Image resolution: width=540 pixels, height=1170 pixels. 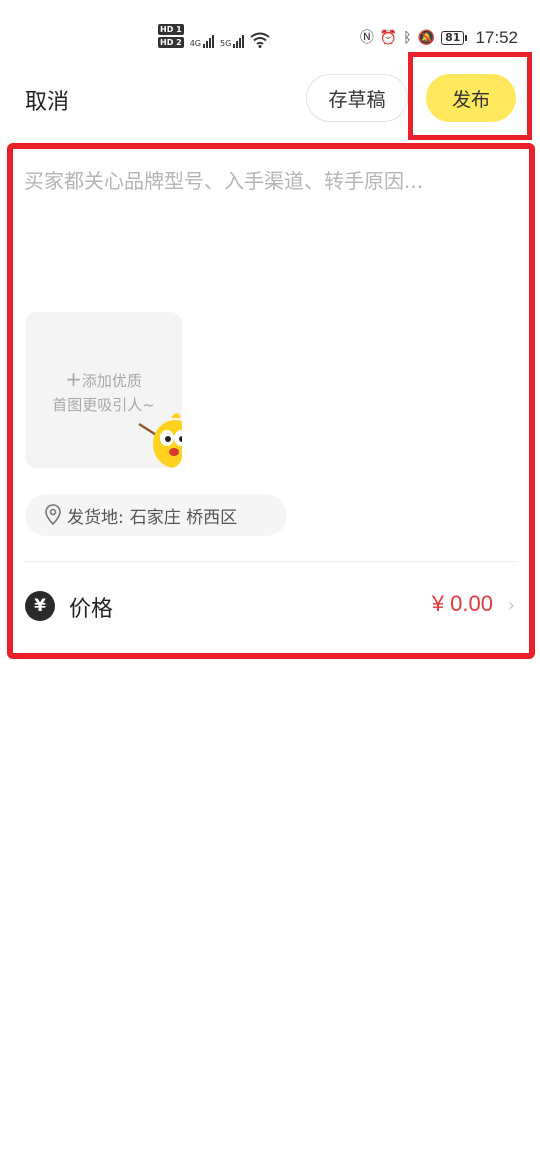 I want to click on publish-button: 发布, so click(x=471, y=98).